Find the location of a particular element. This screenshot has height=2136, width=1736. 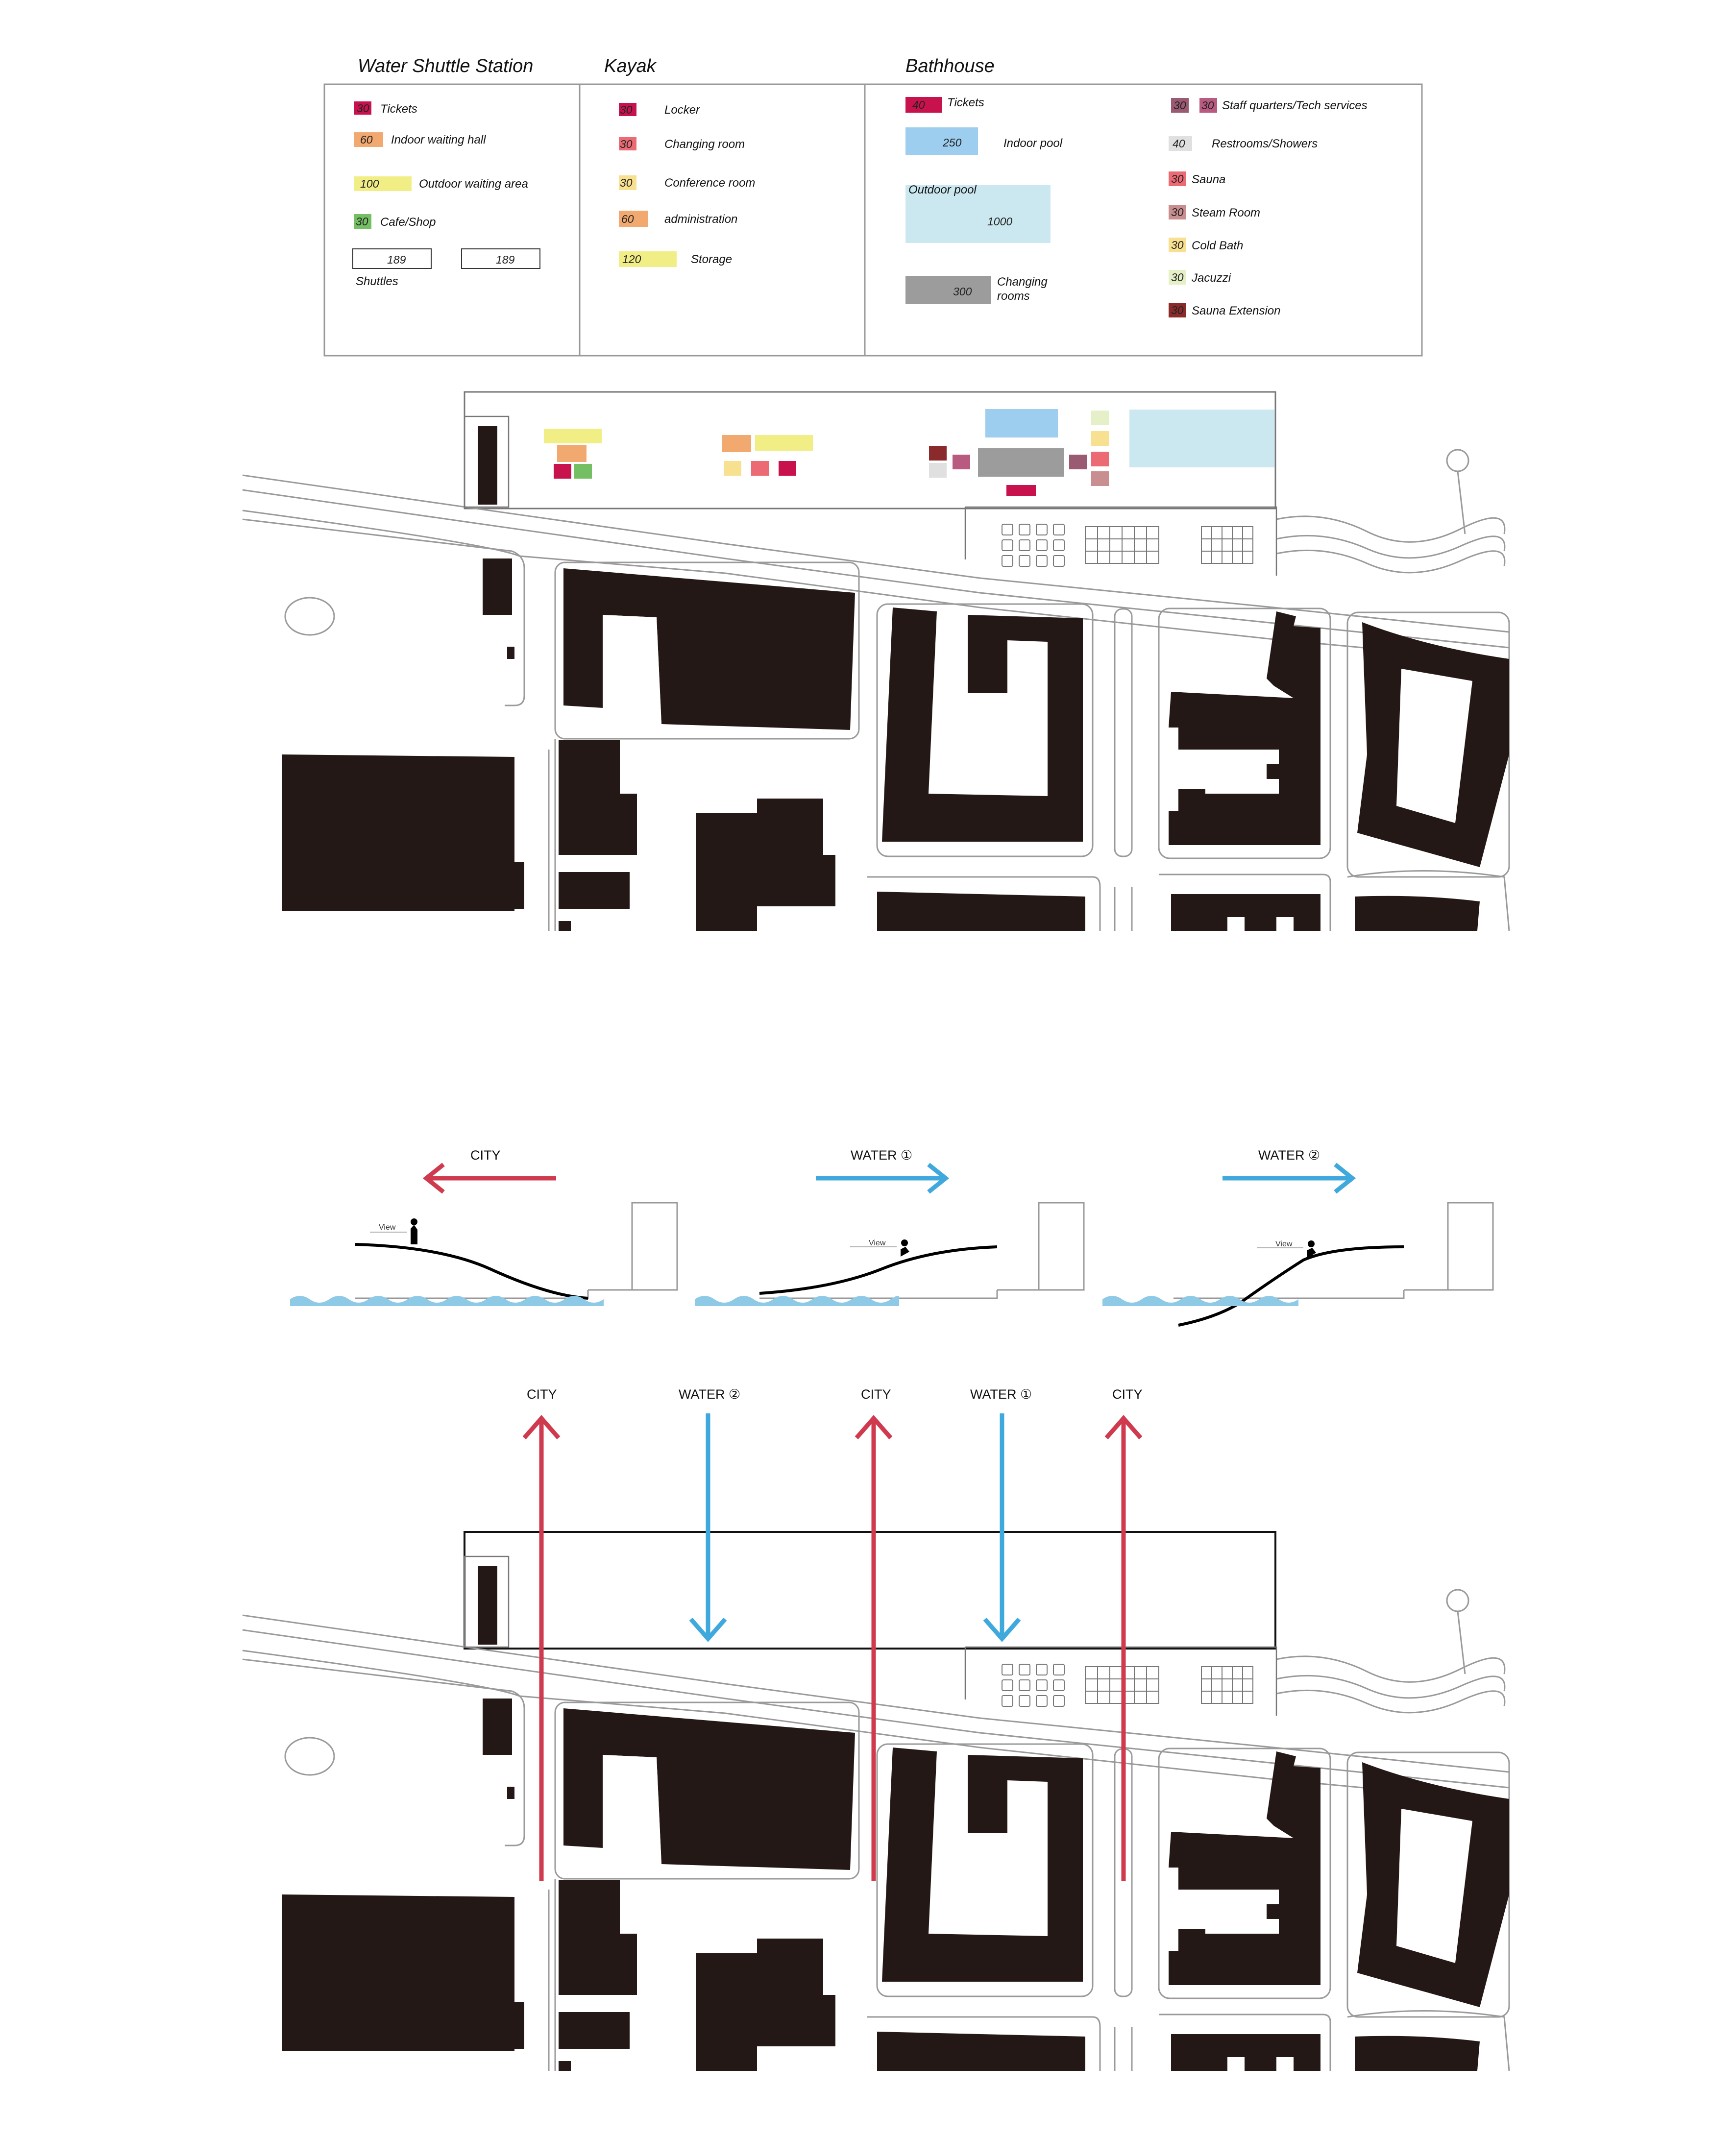

block-sauna-extension is located at coordinates (938, 453).